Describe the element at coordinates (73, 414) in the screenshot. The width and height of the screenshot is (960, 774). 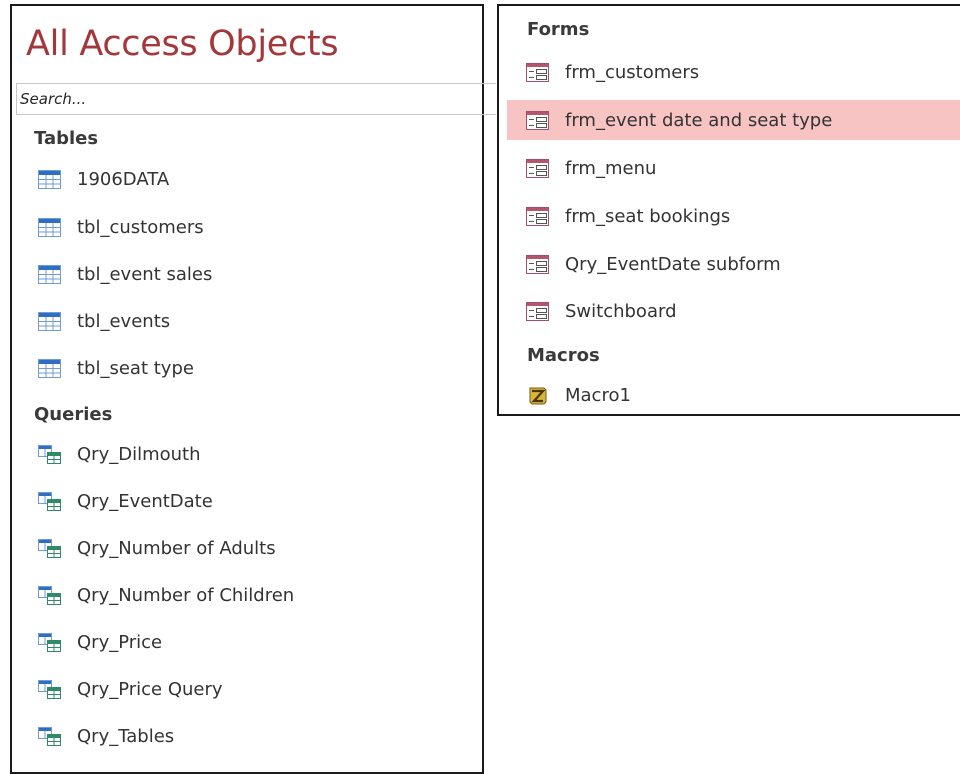
I see `group-header-queries: Queries` at that location.